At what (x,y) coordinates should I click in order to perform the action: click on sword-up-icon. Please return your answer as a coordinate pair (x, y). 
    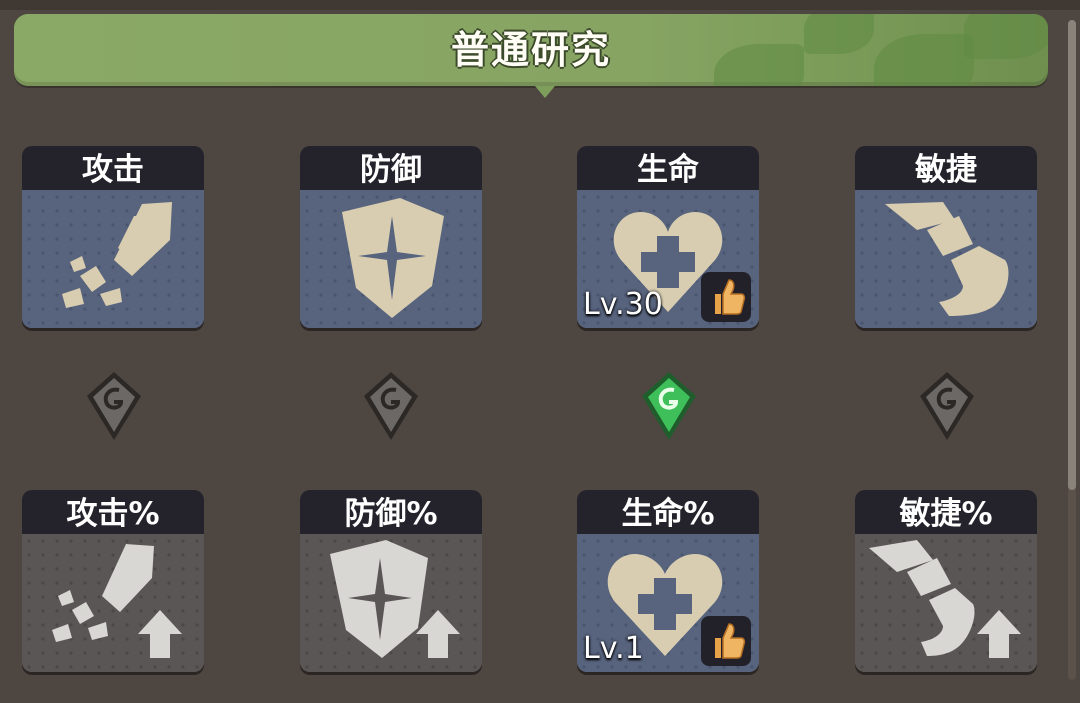
    Looking at the image, I should click on (117, 601).